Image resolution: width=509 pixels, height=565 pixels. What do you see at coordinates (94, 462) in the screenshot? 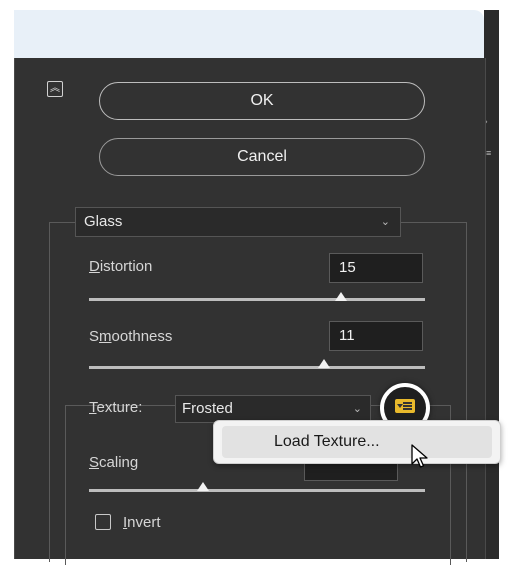
I see `scaling-label-mnemonic: S` at bounding box center [94, 462].